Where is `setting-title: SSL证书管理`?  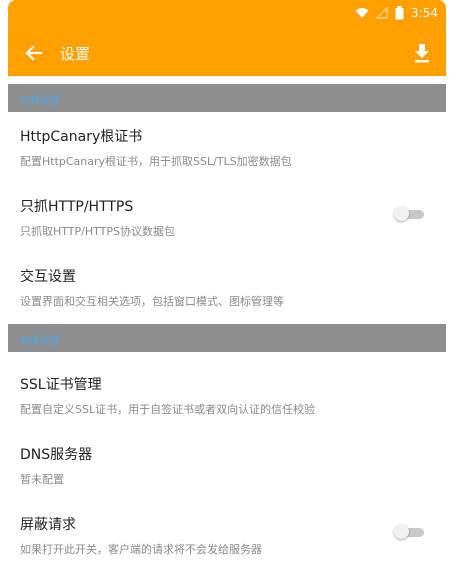
setting-title: SSL证书管理 is located at coordinates (61, 385).